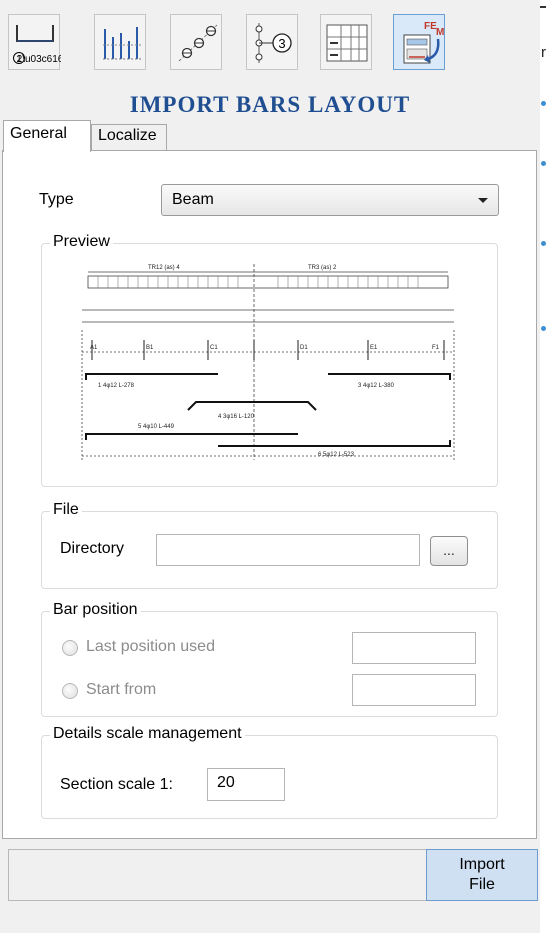 The height and width of the screenshot is (933, 547). Describe the element at coordinates (440, 32) in the screenshot. I see `svg-text: M` at that location.